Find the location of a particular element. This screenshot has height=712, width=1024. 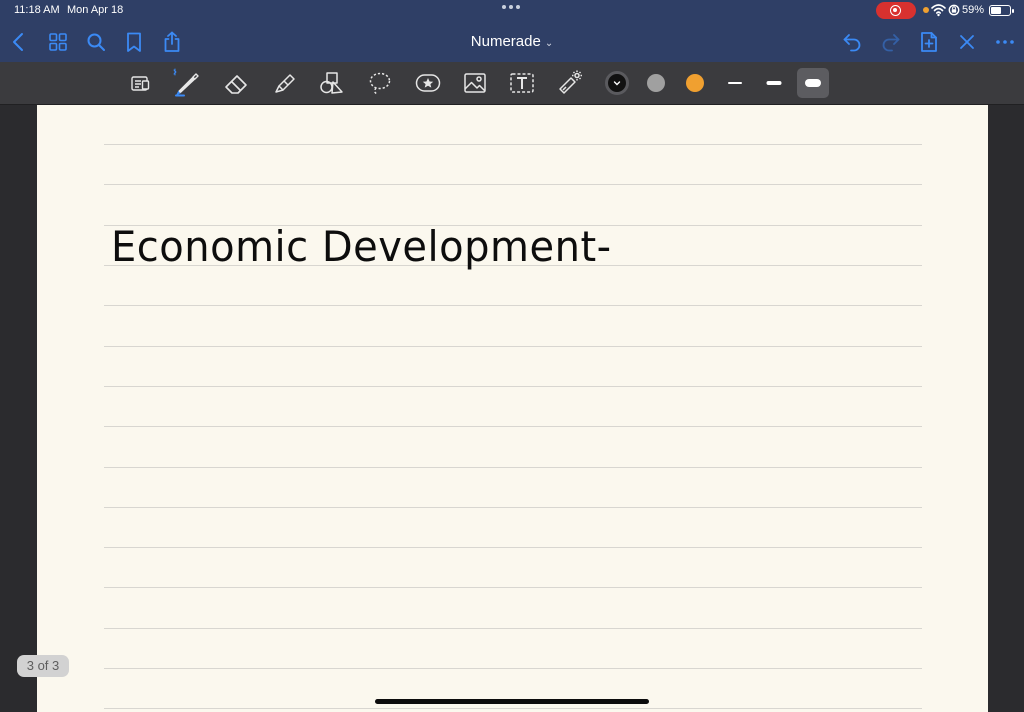

stroke-thin-option is located at coordinates (735, 83).